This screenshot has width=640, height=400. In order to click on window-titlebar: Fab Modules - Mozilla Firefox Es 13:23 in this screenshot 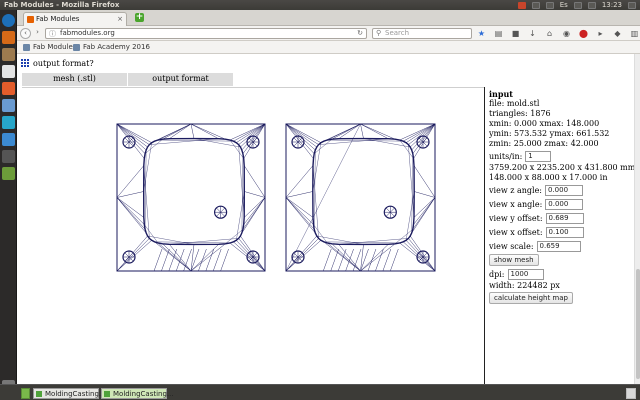, I will do `click(320, 5)`.